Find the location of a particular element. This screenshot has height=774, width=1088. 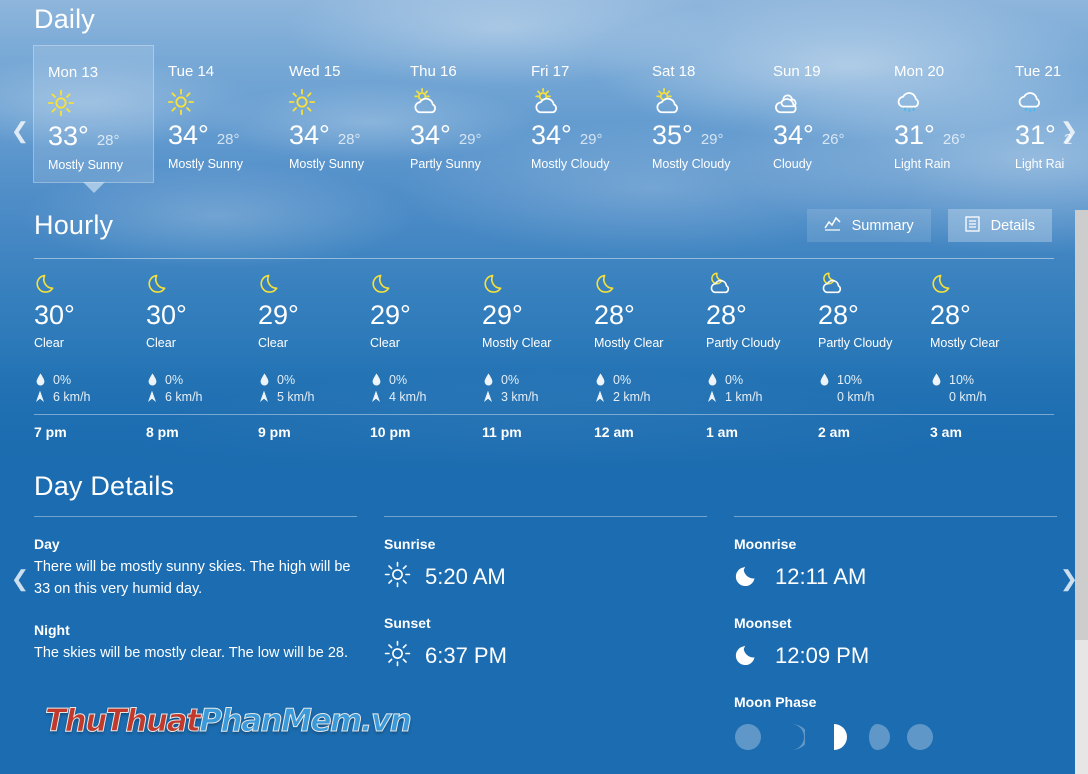

wind-value: 0 km/h is located at coordinates (968, 396).